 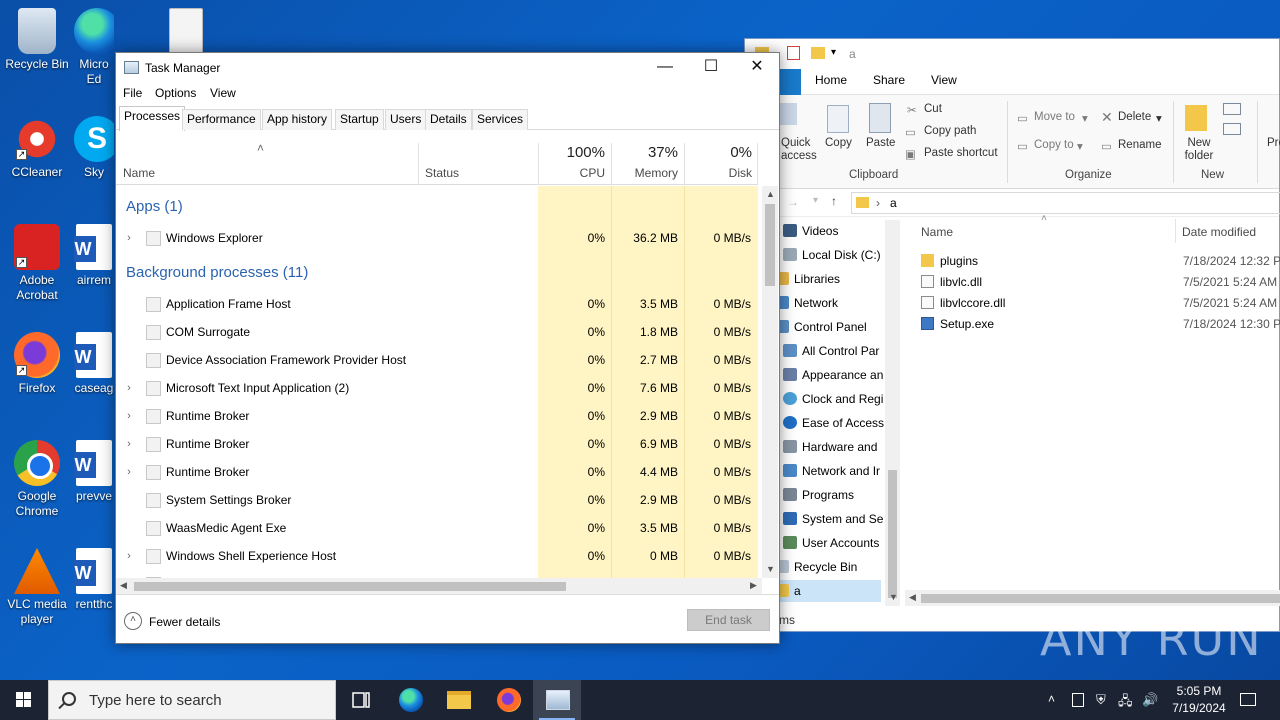 What do you see at coordinates (175, 93) in the screenshot?
I see `menu-options: Options` at bounding box center [175, 93].